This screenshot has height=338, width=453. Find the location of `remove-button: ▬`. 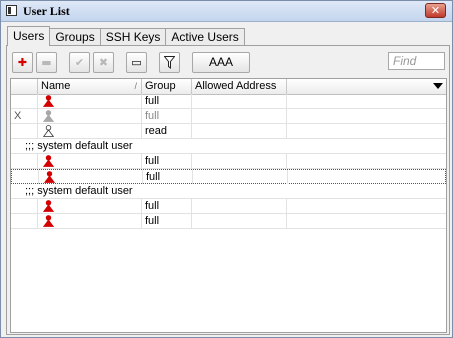

remove-button: ▬ is located at coordinates (46, 62).